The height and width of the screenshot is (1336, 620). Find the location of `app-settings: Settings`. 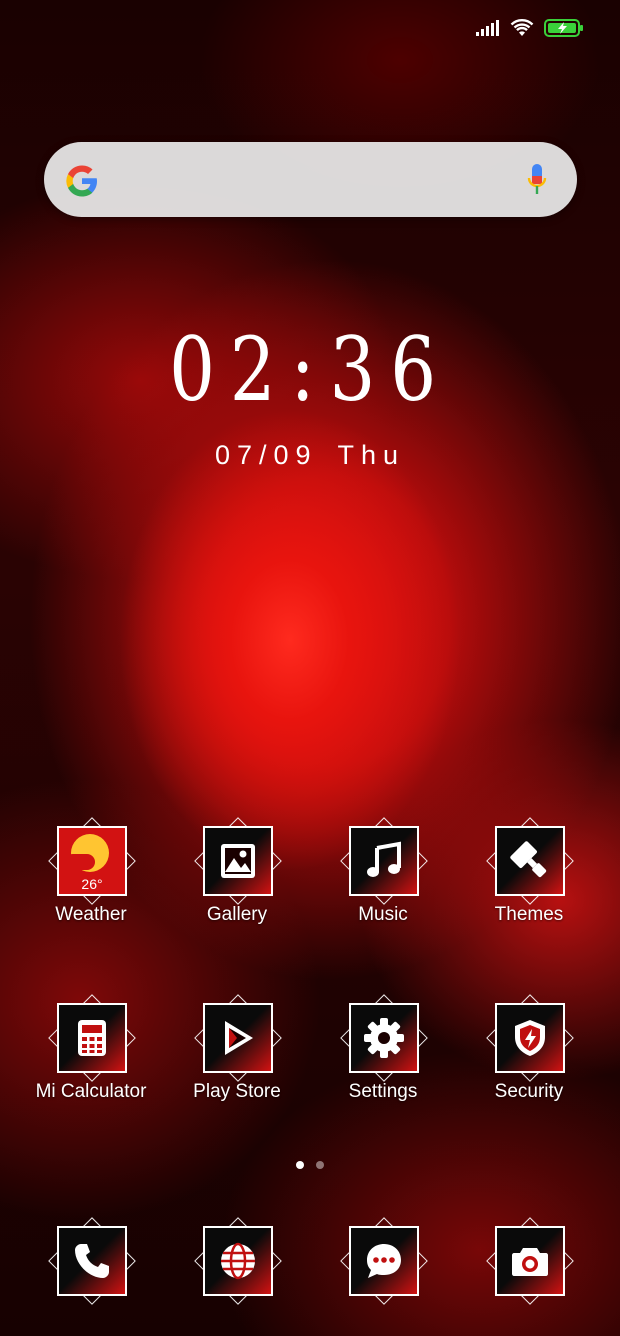

app-settings: Settings is located at coordinates (383, 1047).